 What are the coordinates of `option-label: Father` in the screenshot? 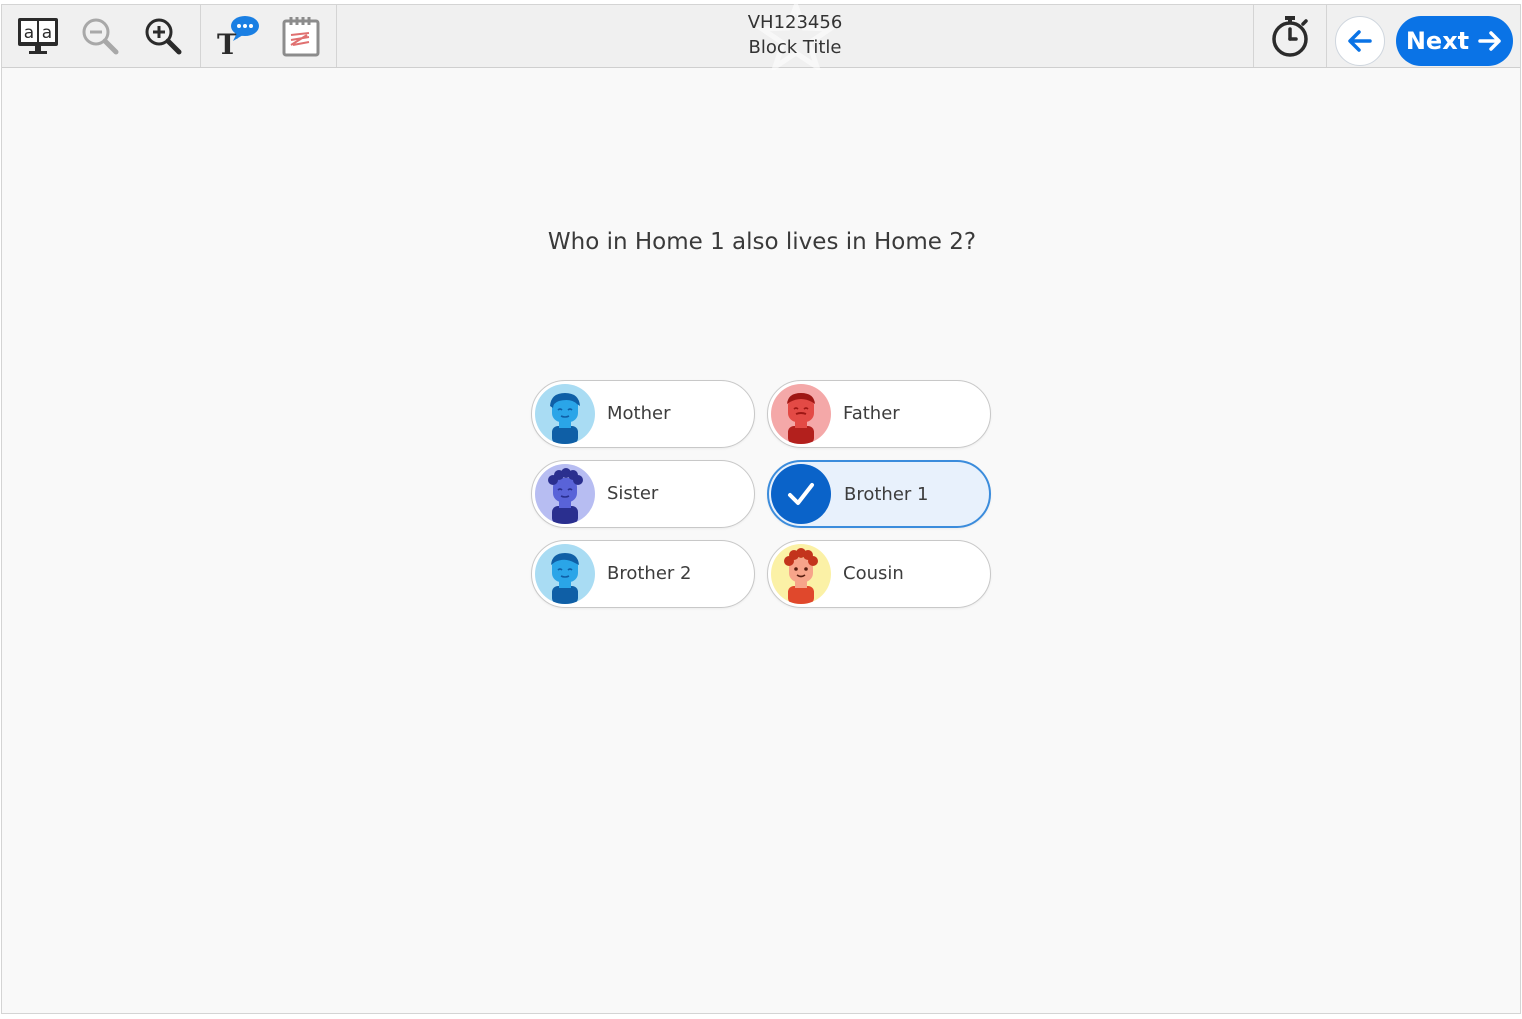 It's located at (871, 413).